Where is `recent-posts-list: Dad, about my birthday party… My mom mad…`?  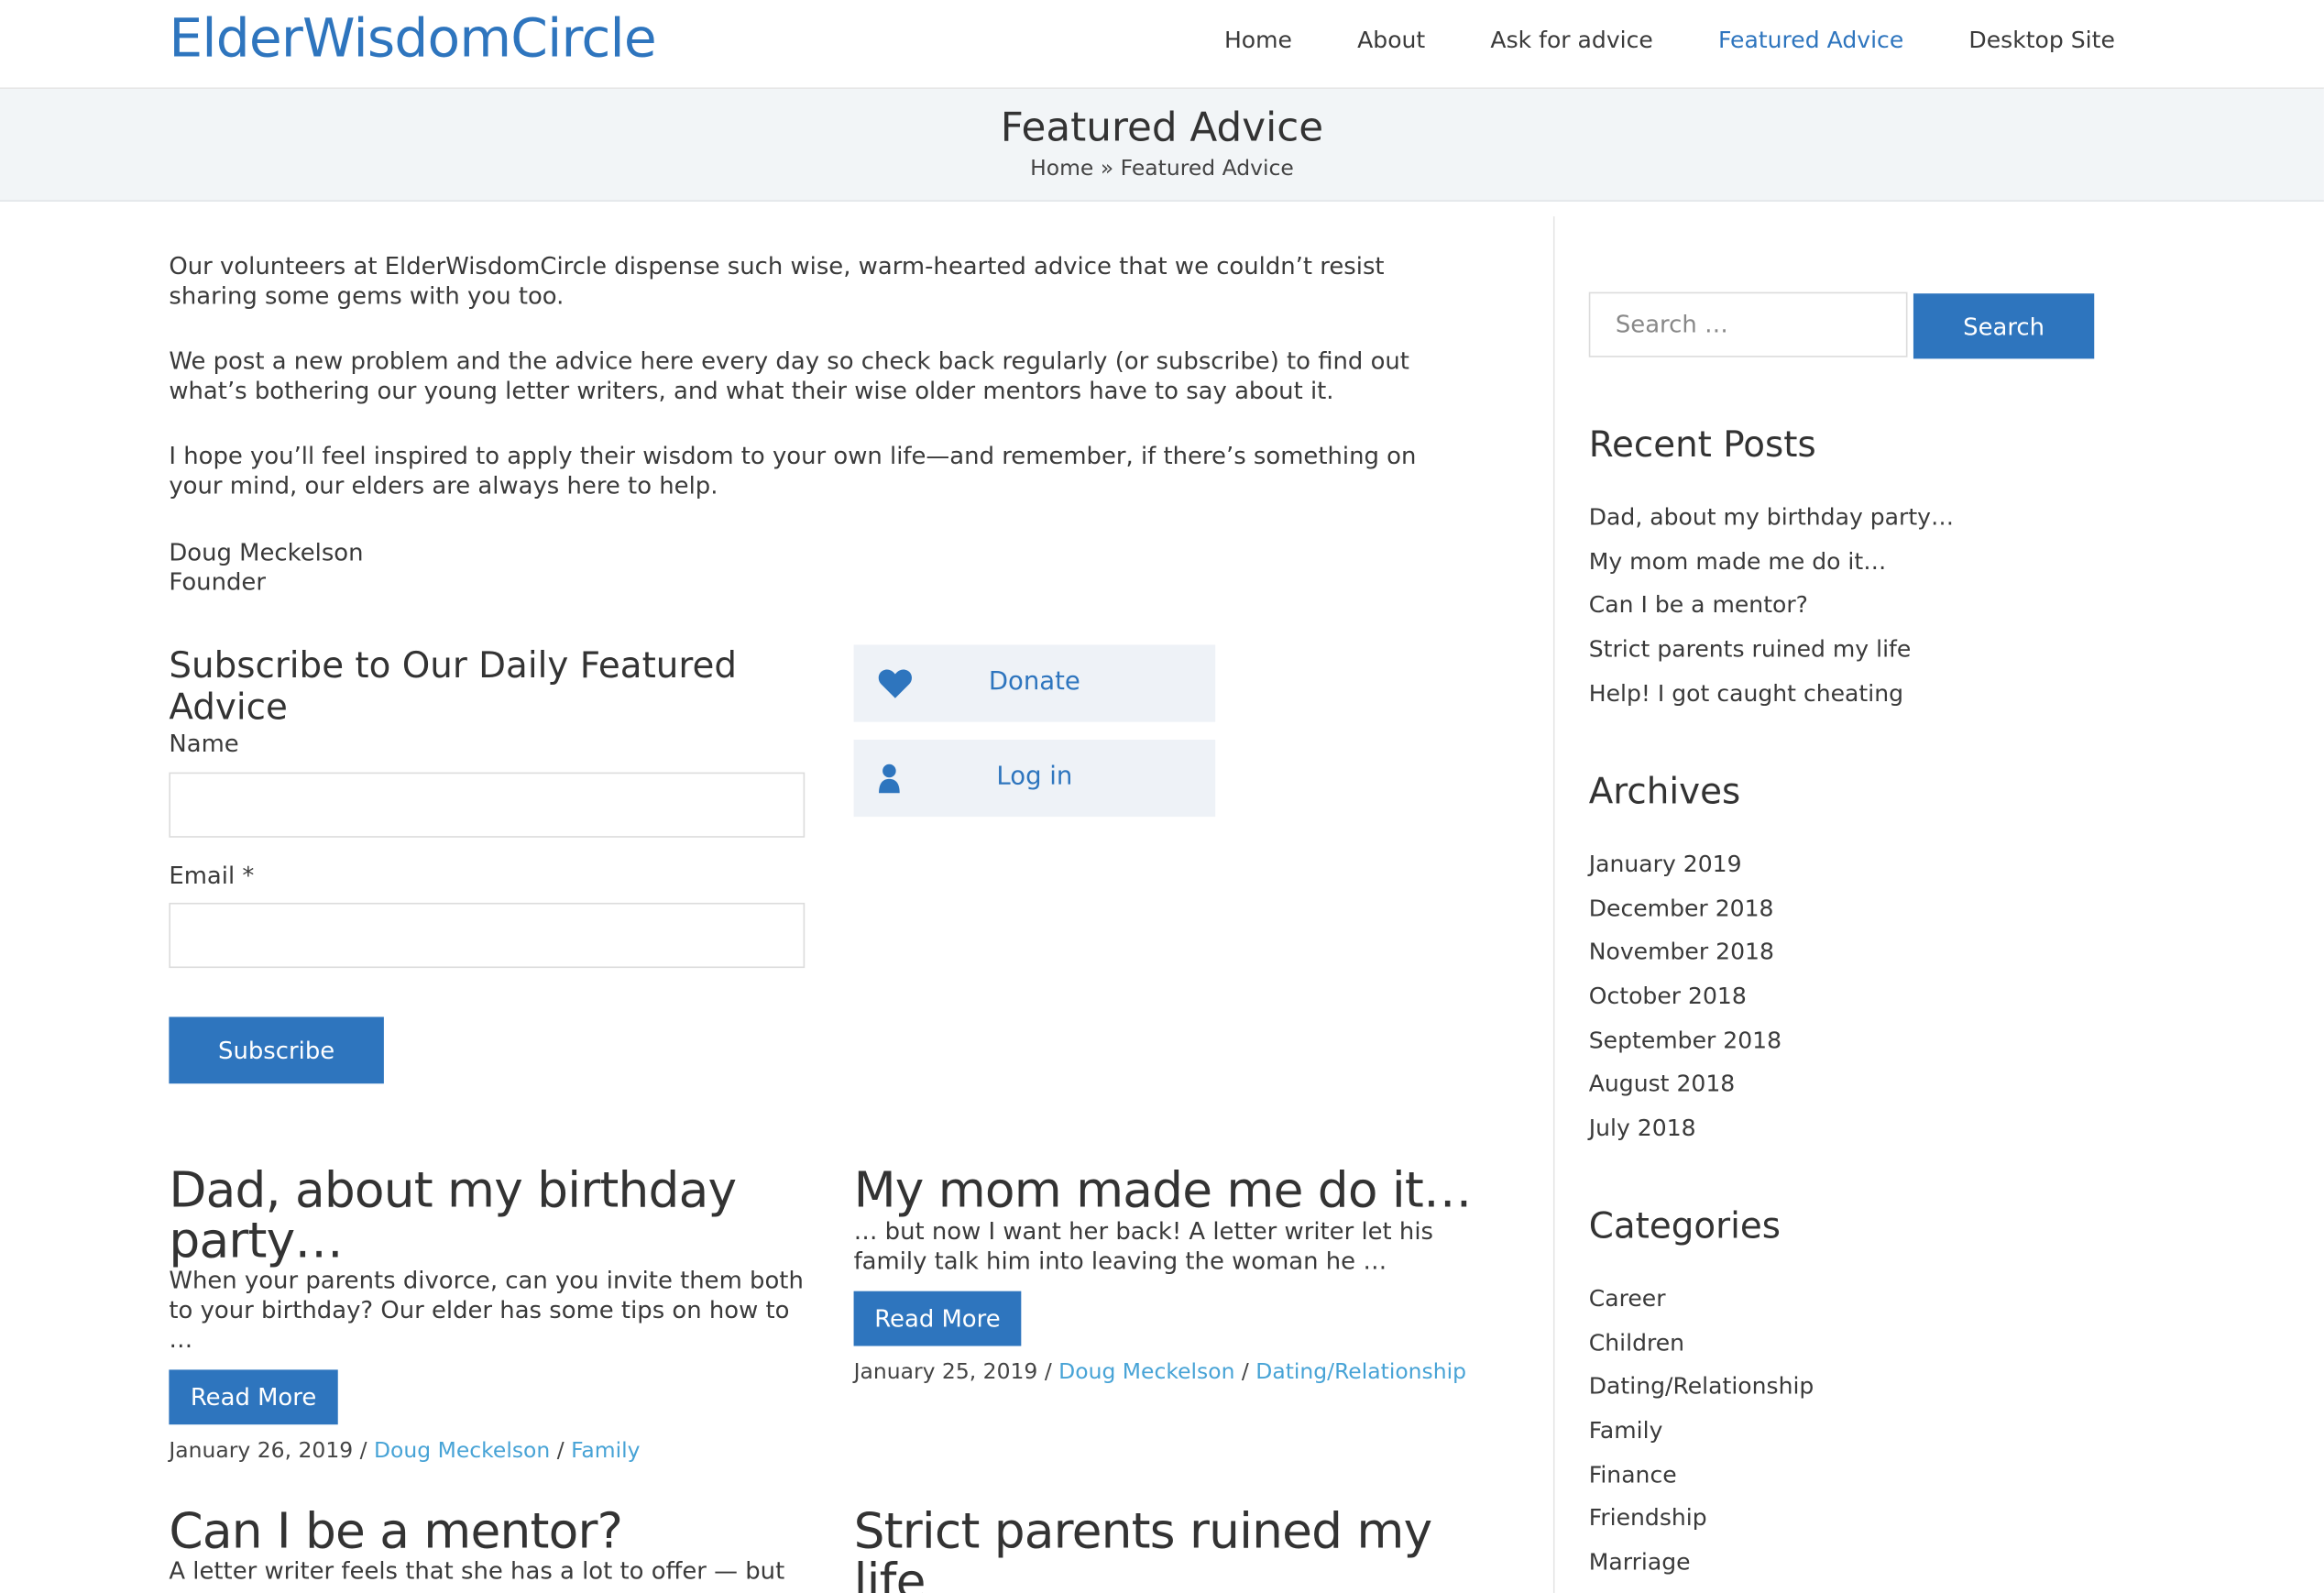 recent-posts-list: Dad, about my birthday party… My mom mad… is located at coordinates (1771, 612).